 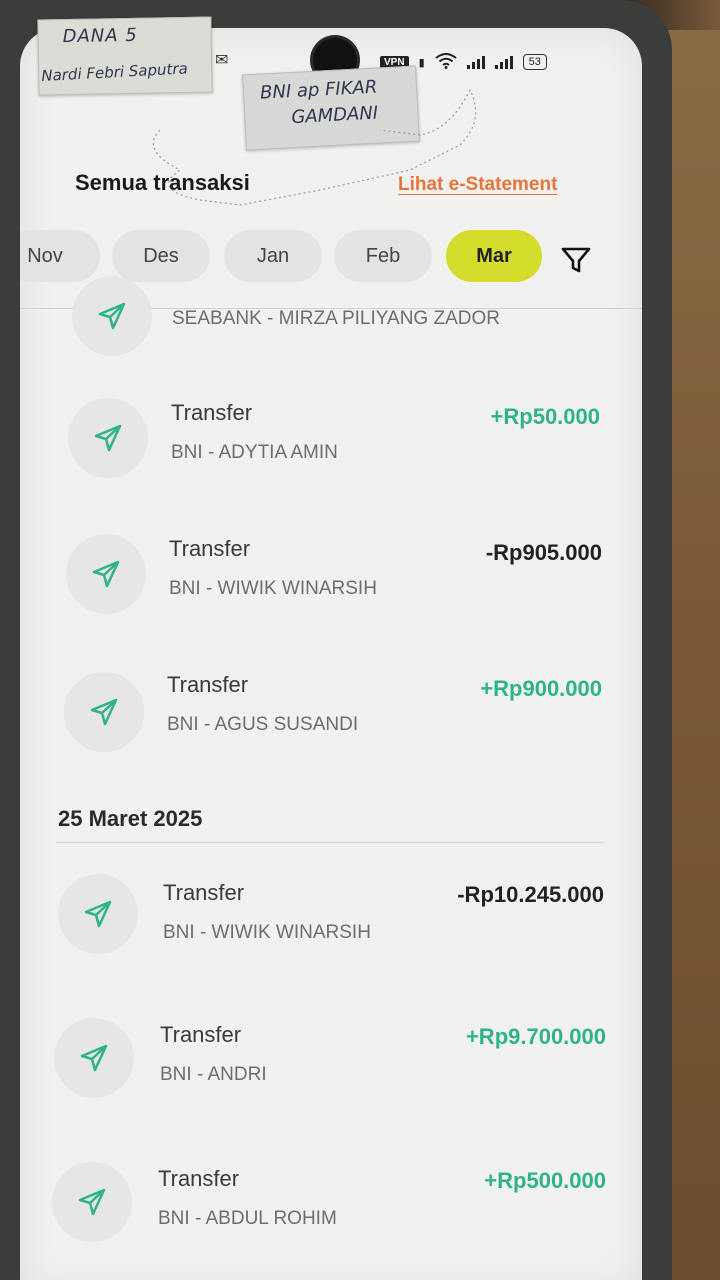 I want to click on transaction-amount: +Rp900.000, so click(x=541, y=688).